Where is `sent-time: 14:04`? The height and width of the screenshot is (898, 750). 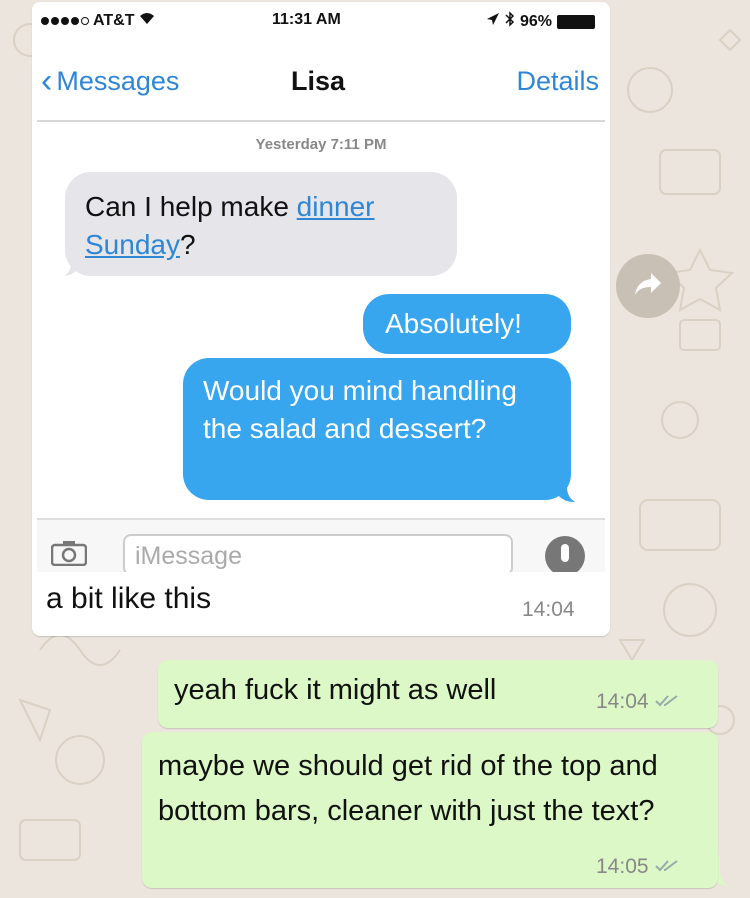
sent-time: 14:04 is located at coordinates (622, 701).